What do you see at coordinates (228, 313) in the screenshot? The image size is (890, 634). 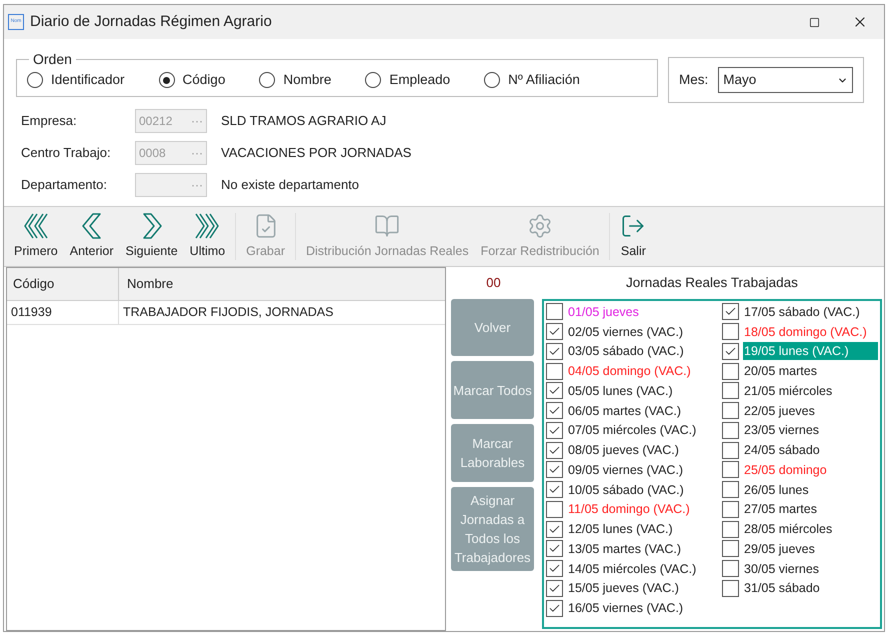 I see `table-cell-text: TRABAJADOR FIJODIS, JORNADAS` at bounding box center [228, 313].